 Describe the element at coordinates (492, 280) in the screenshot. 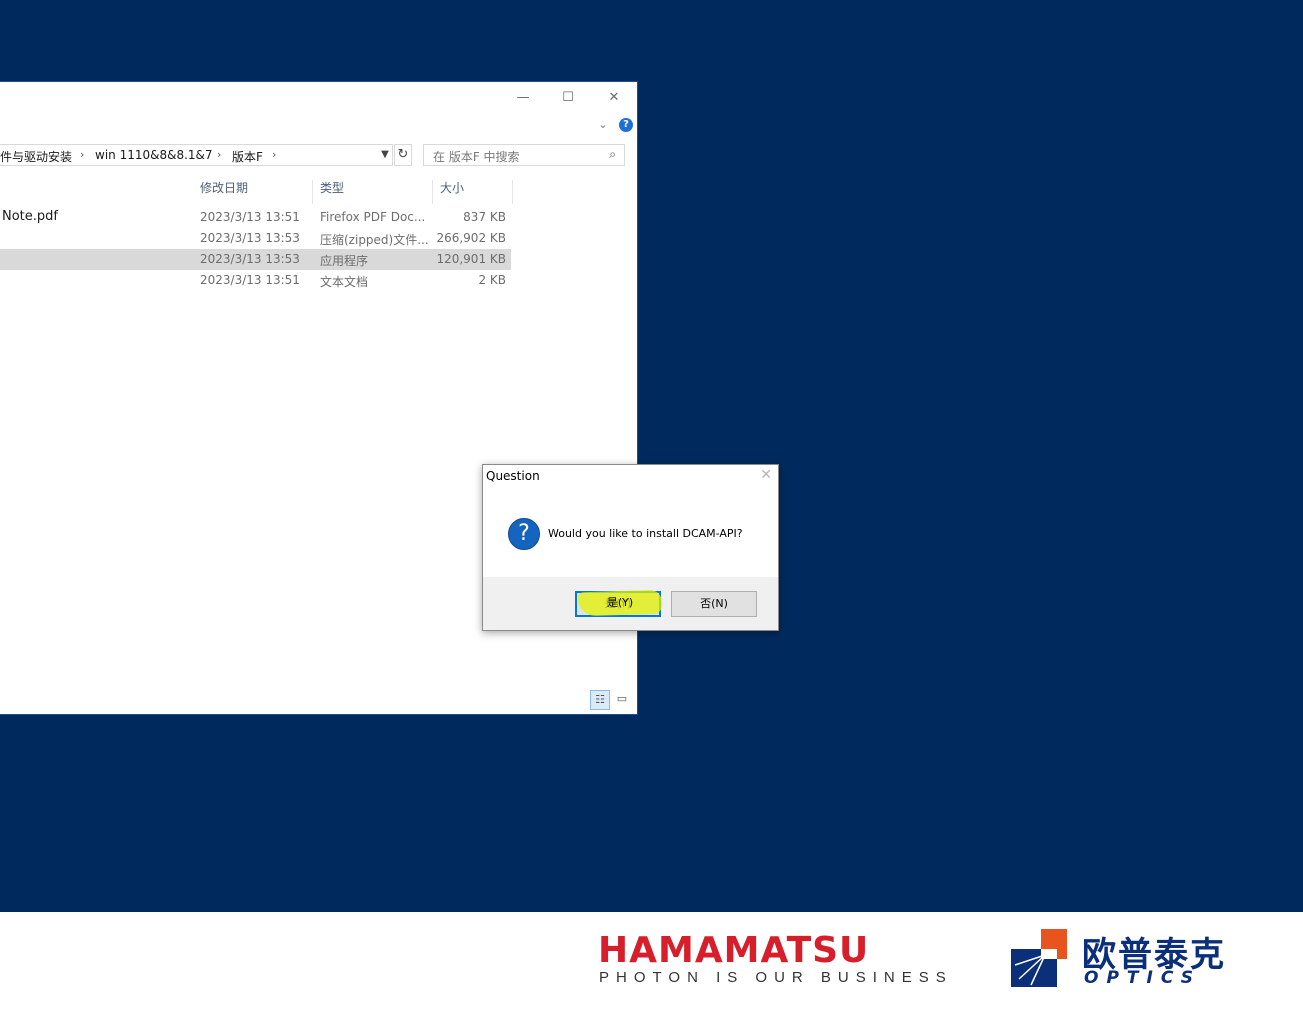

I see `file-size: 2 KB` at that location.